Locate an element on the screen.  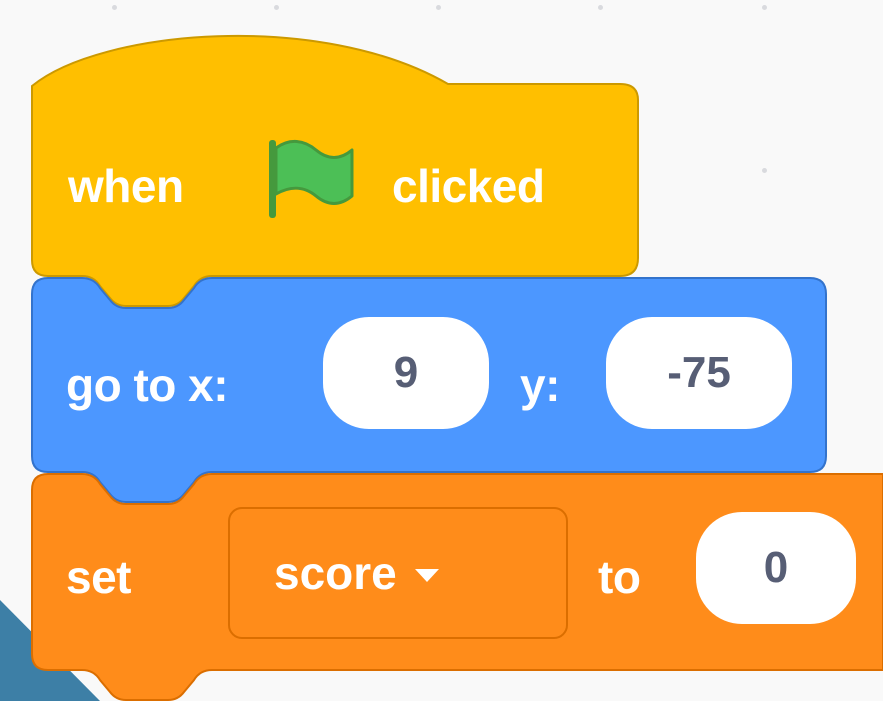
x-value-text: 9 is located at coordinates (406, 372).